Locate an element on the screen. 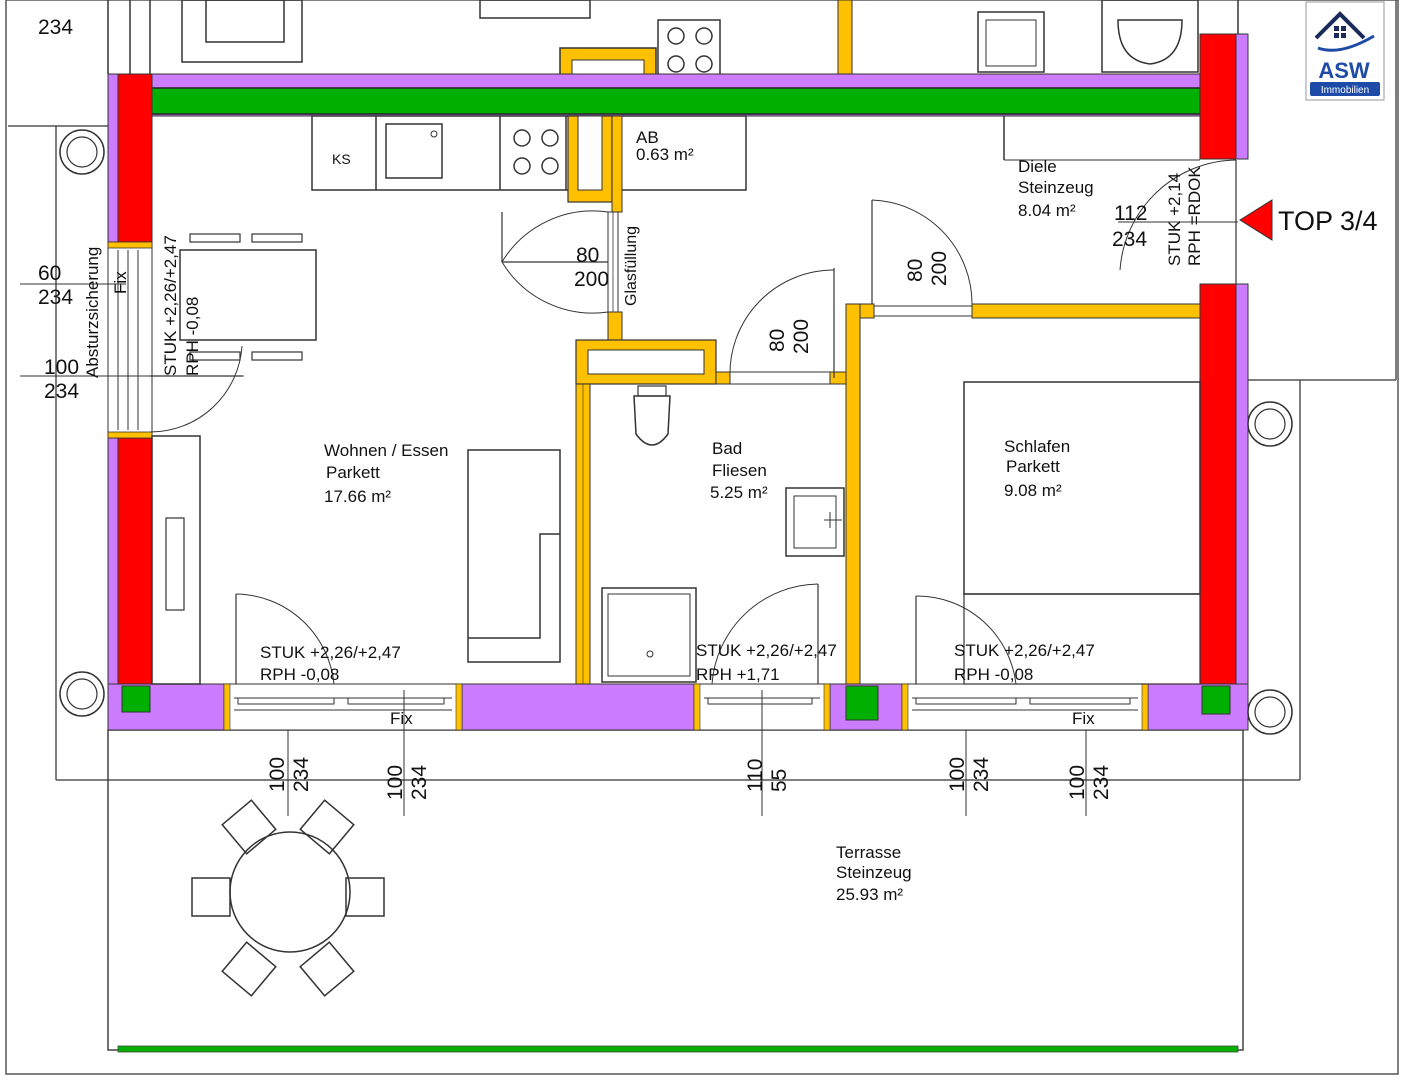 The width and height of the screenshot is (1404, 1080). sofa is located at coordinates (514, 556).